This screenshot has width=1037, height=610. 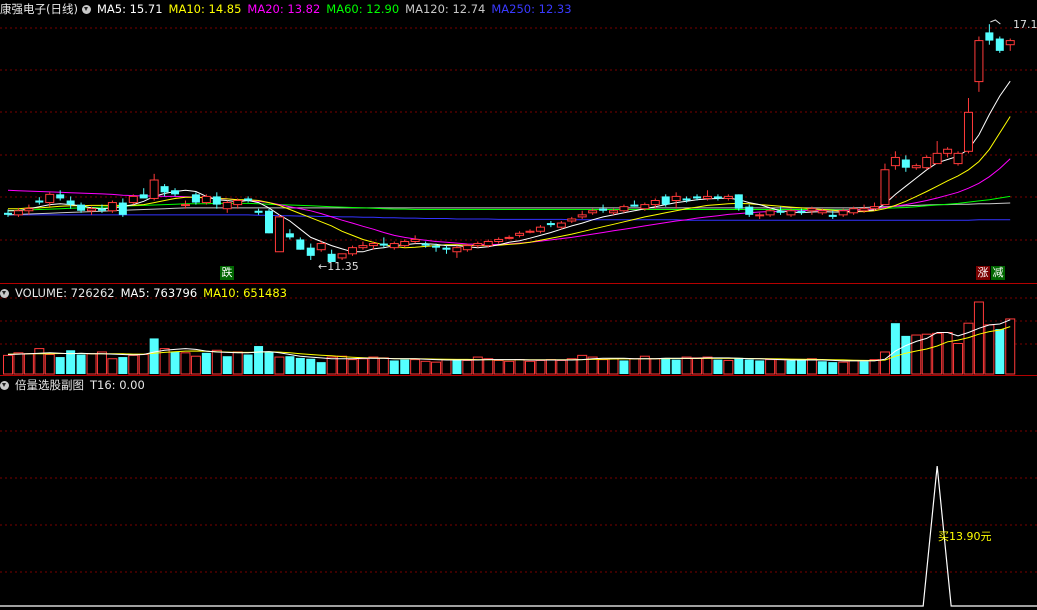 What do you see at coordinates (518, 329) in the screenshot?
I see `volume-panel: VOLUME: 726262 MA5: 763796 MA10: 651483` at bounding box center [518, 329].